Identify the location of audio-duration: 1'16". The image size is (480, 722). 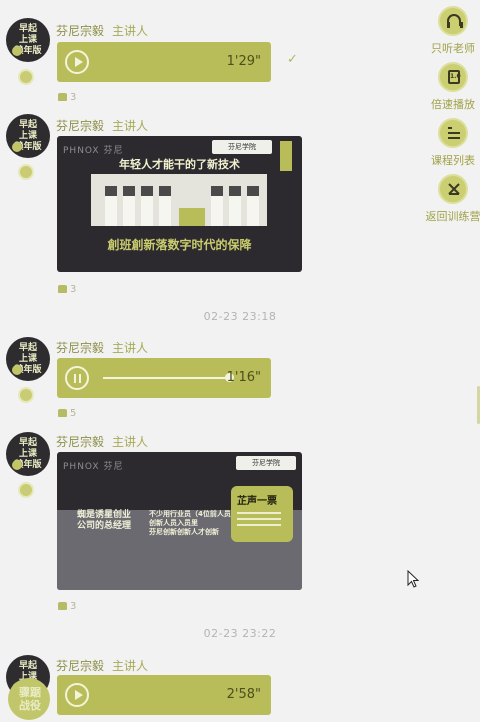
(243, 377).